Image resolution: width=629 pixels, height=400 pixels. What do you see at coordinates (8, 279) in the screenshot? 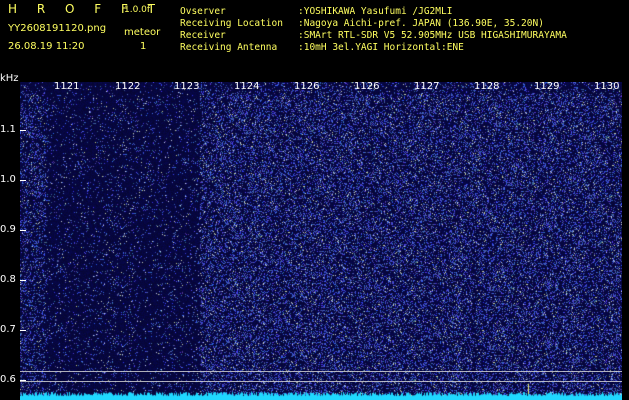
I see `y-tick-label: 0.8` at bounding box center [8, 279].